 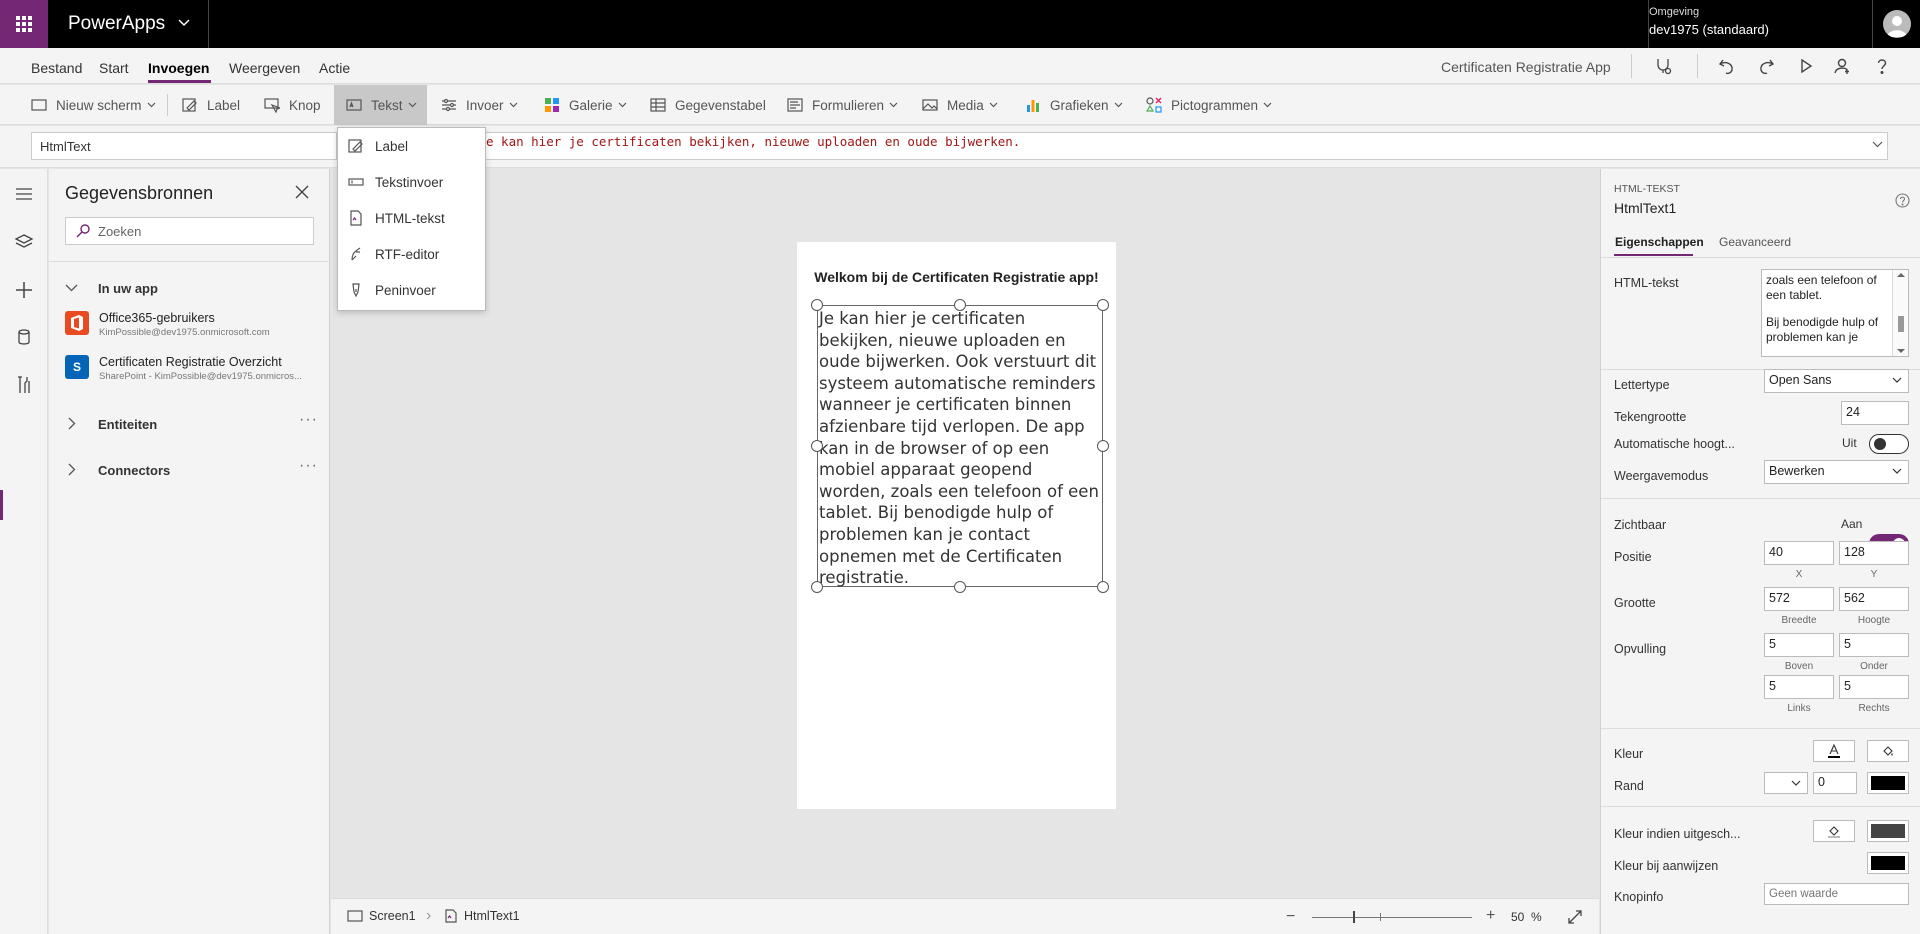 I want to click on border-thickness-input: 0, so click(x=1835, y=783).